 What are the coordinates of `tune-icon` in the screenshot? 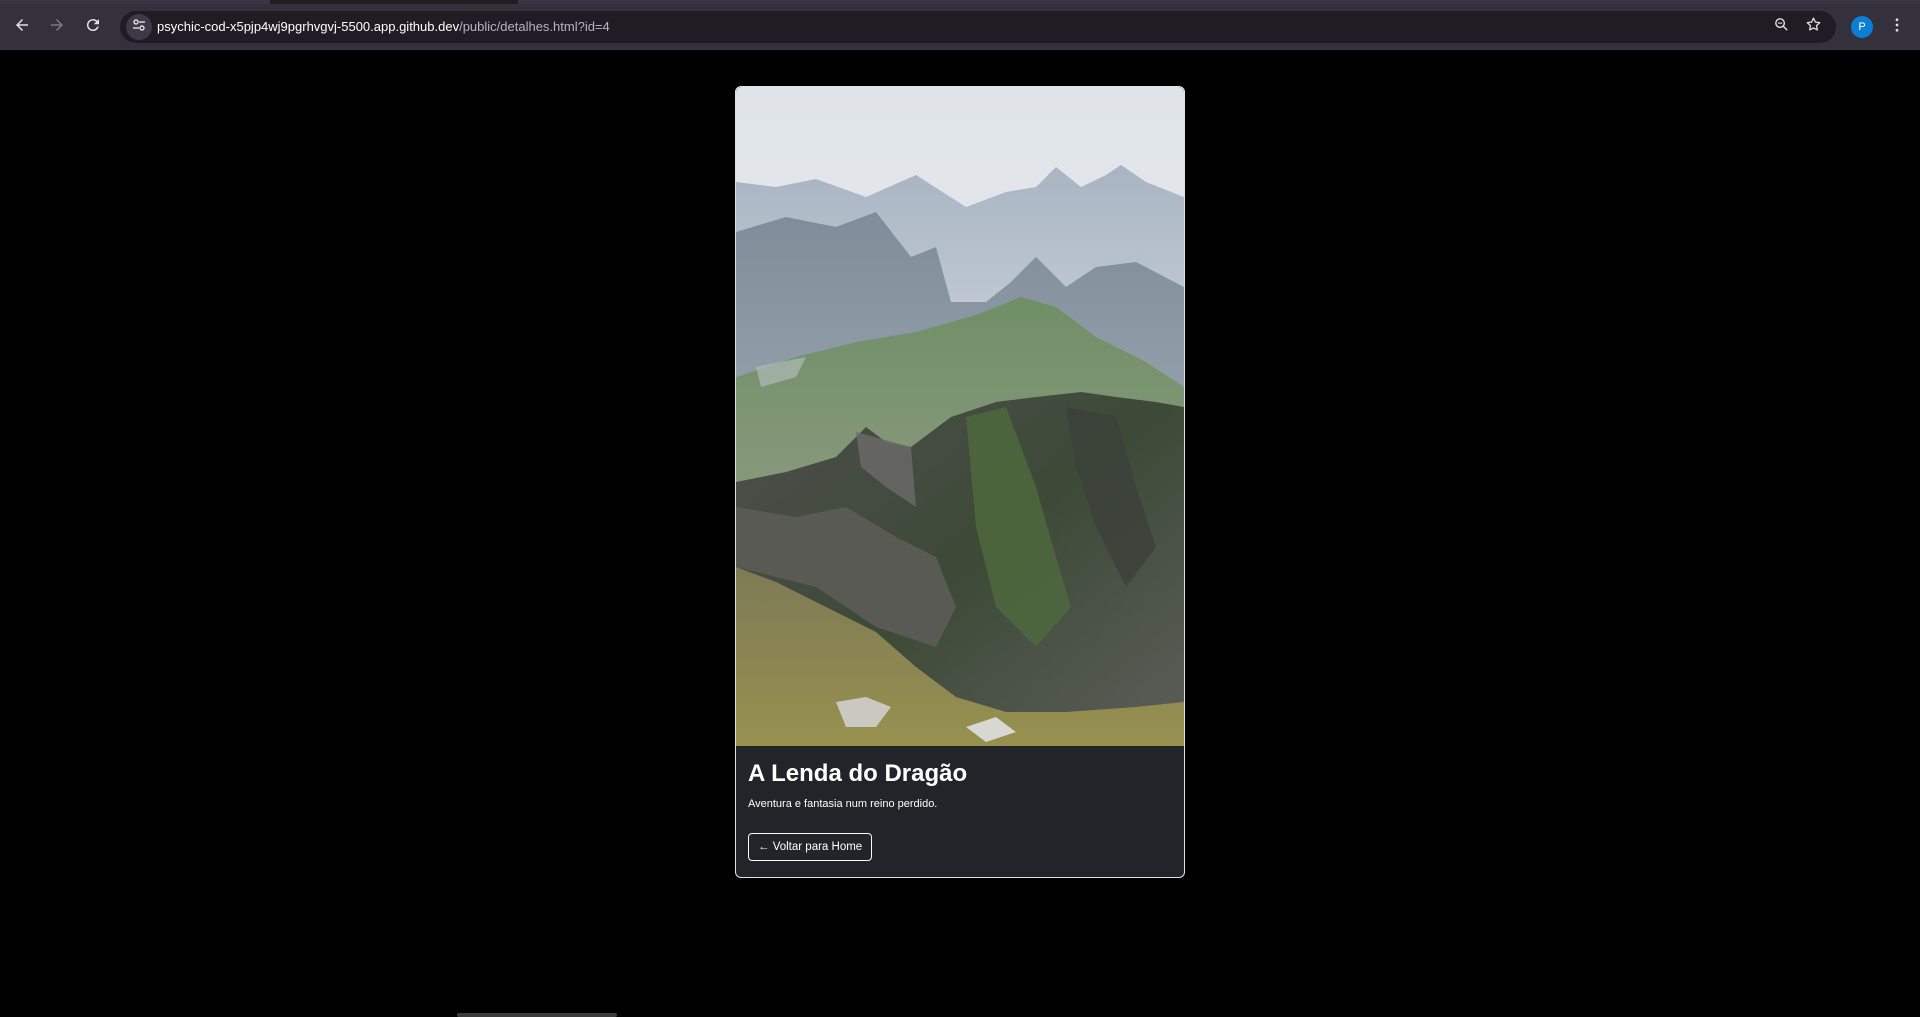 It's located at (139, 27).